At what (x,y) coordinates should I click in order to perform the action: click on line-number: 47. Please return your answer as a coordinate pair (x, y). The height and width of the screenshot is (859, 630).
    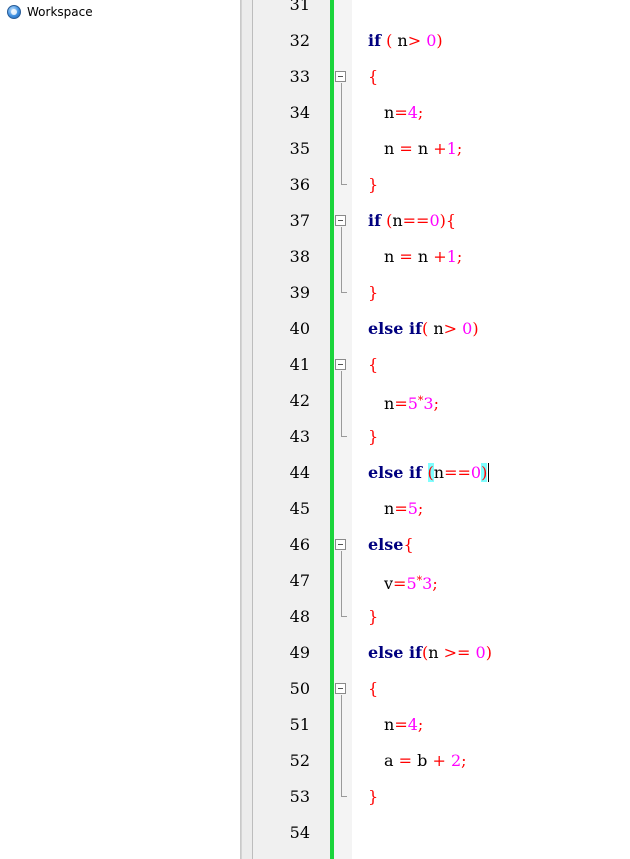
    Looking at the image, I should click on (280, 581).